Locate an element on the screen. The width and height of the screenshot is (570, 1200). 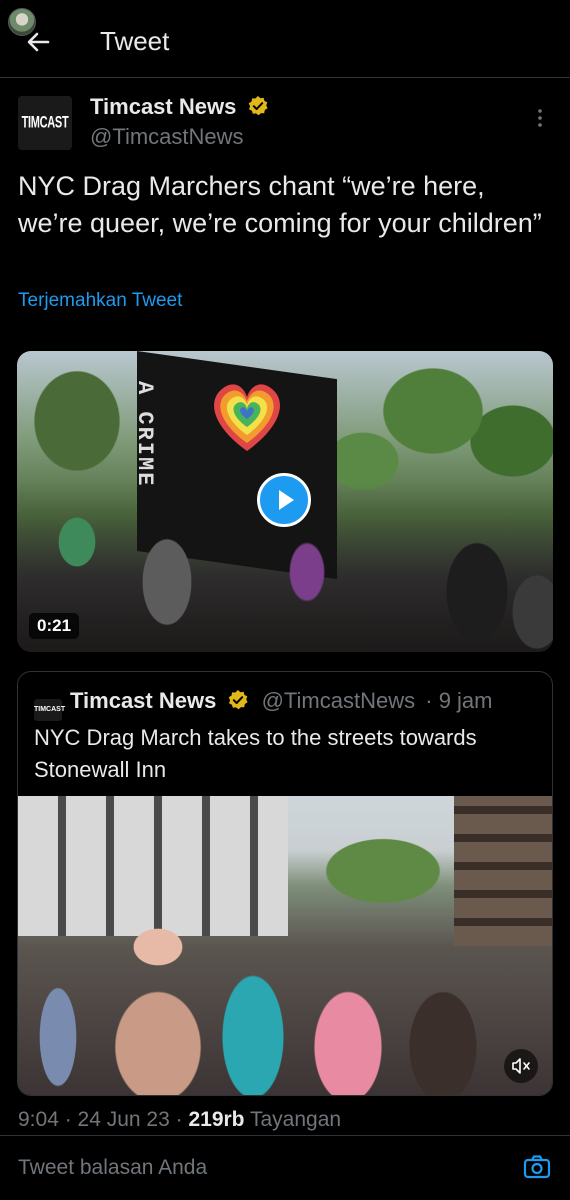
quoted-video-trees is located at coordinates (383, 871).